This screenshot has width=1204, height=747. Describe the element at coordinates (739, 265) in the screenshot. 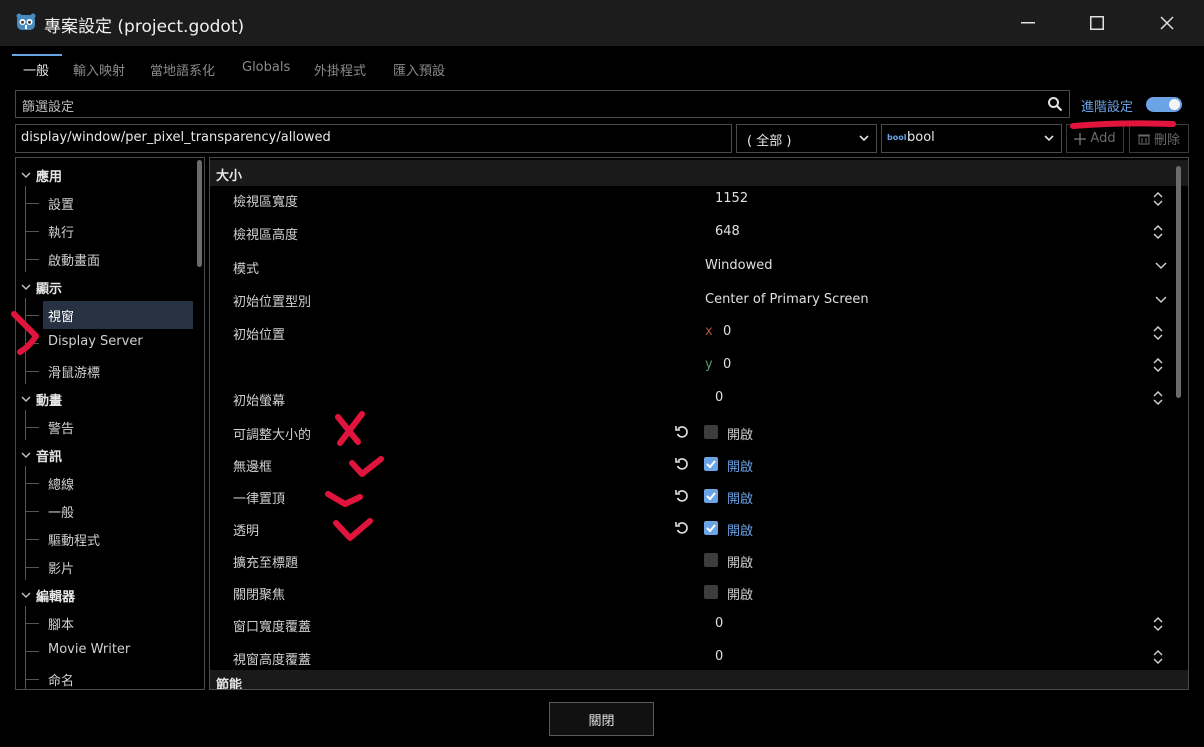

I see `mode-select: Windowed` at that location.